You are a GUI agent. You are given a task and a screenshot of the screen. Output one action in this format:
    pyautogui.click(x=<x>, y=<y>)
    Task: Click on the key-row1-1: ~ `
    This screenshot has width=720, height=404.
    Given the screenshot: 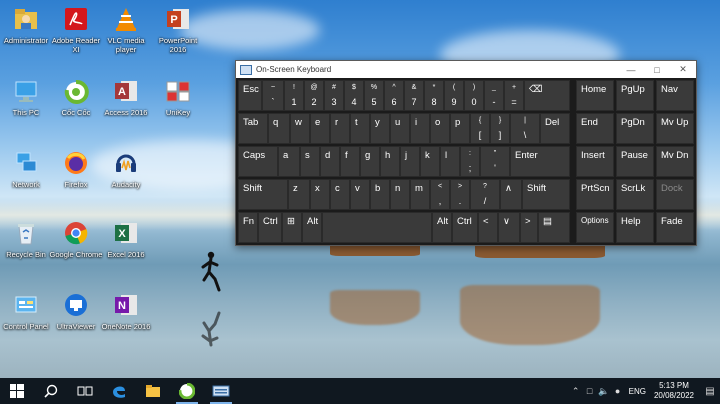 What is the action you would take?
    pyautogui.click(x=273, y=95)
    